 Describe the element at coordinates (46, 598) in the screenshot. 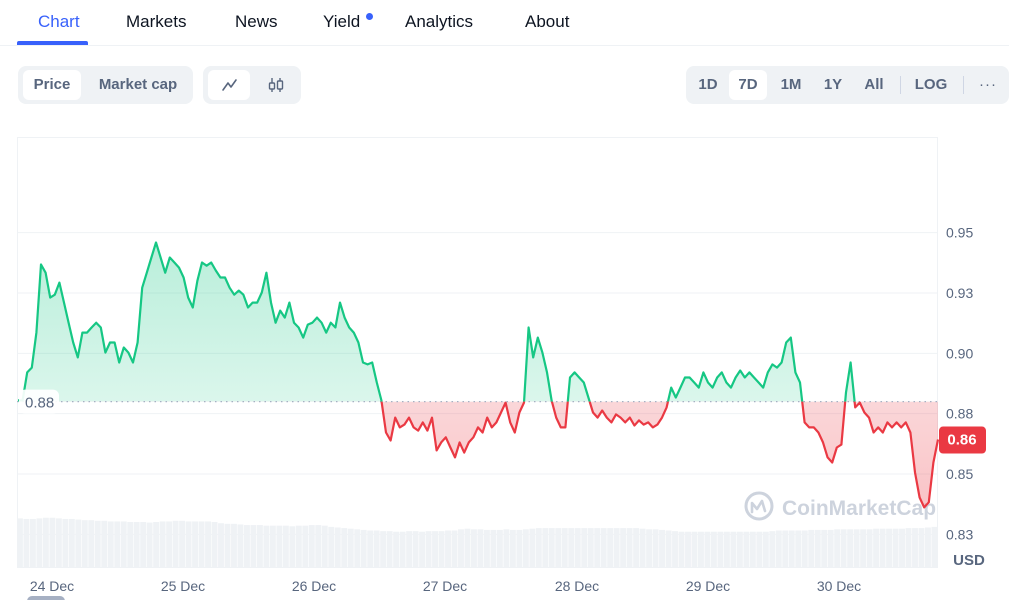

I see `range-scroll-handle` at that location.